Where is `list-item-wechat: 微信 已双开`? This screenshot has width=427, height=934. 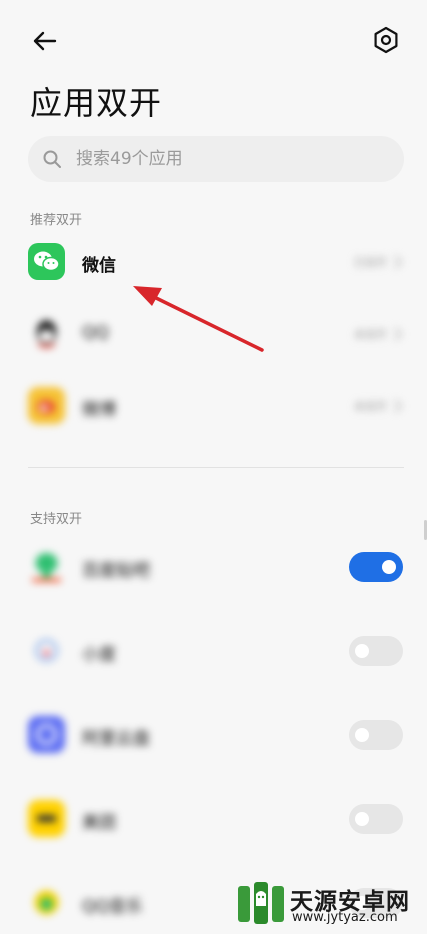
list-item-wechat: 微信 已双开 is located at coordinates (213, 263).